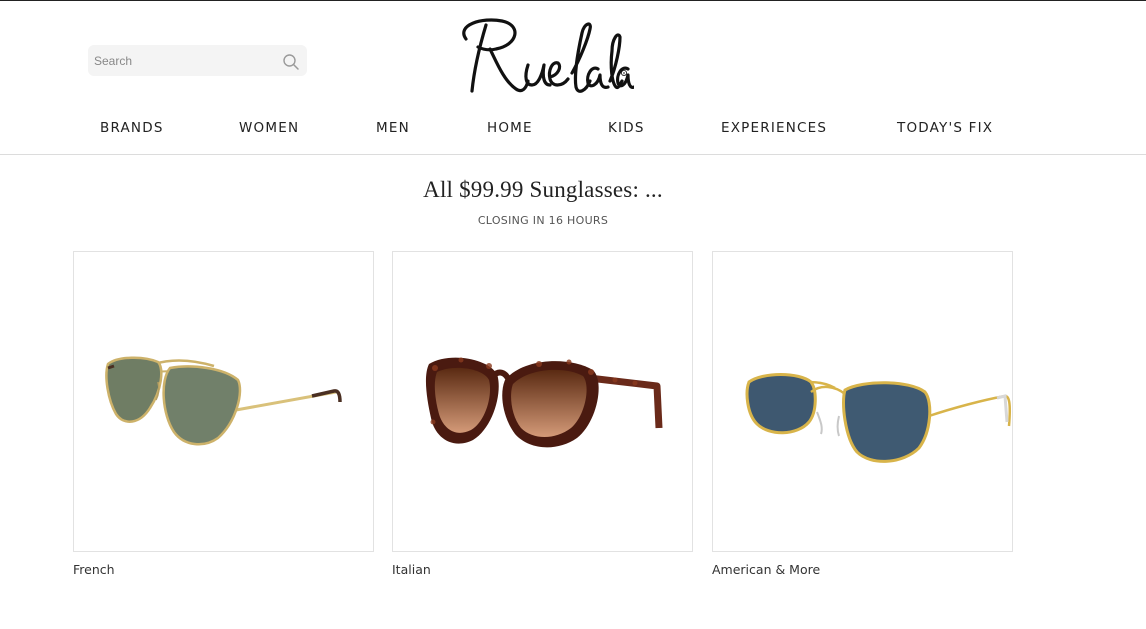  I want to click on aviator-sunglasses-image, so click(223, 401).